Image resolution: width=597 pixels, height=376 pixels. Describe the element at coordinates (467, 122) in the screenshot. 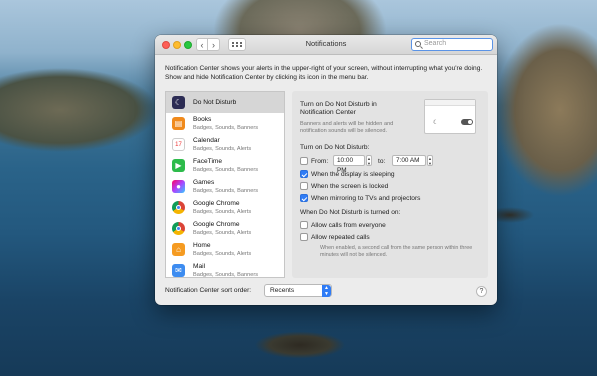

I see `toggle-icon` at that location.